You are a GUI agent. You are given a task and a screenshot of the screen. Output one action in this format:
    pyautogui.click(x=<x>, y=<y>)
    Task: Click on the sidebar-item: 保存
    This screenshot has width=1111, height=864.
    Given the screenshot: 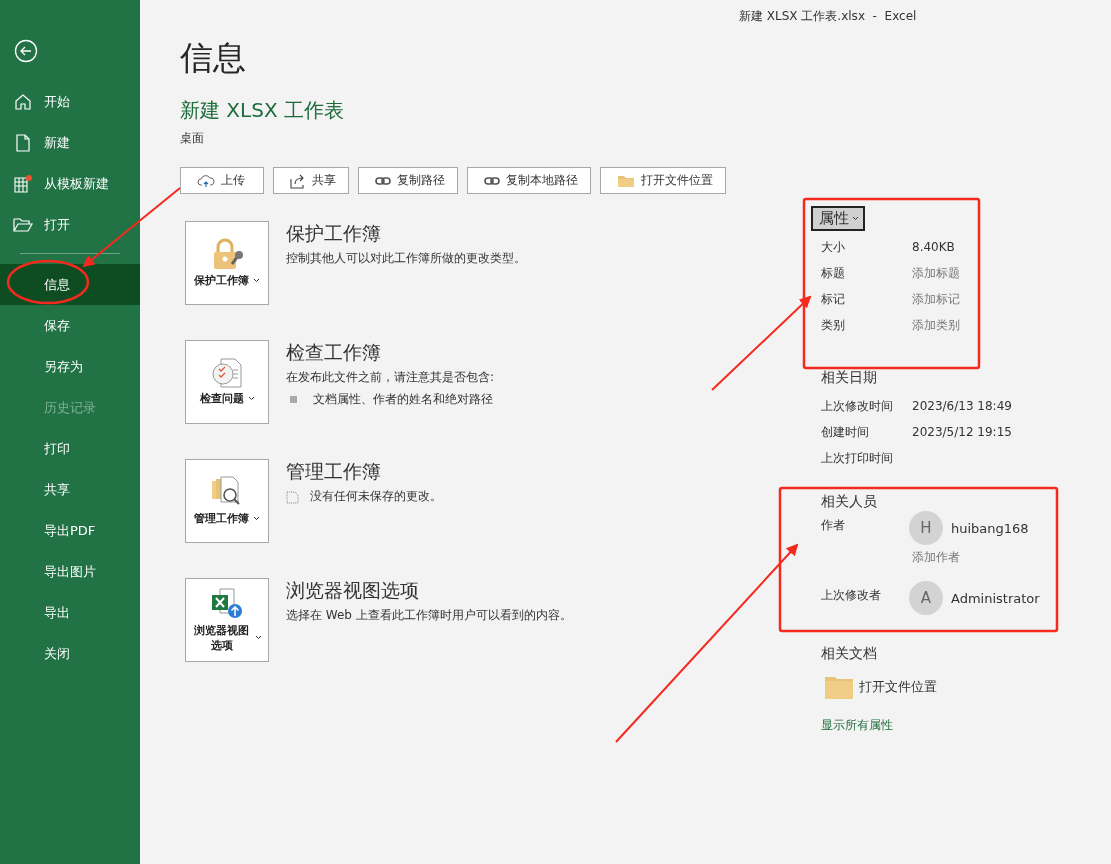 What is the action you would take?
    pyautogui.click(x=70, y=325)
    